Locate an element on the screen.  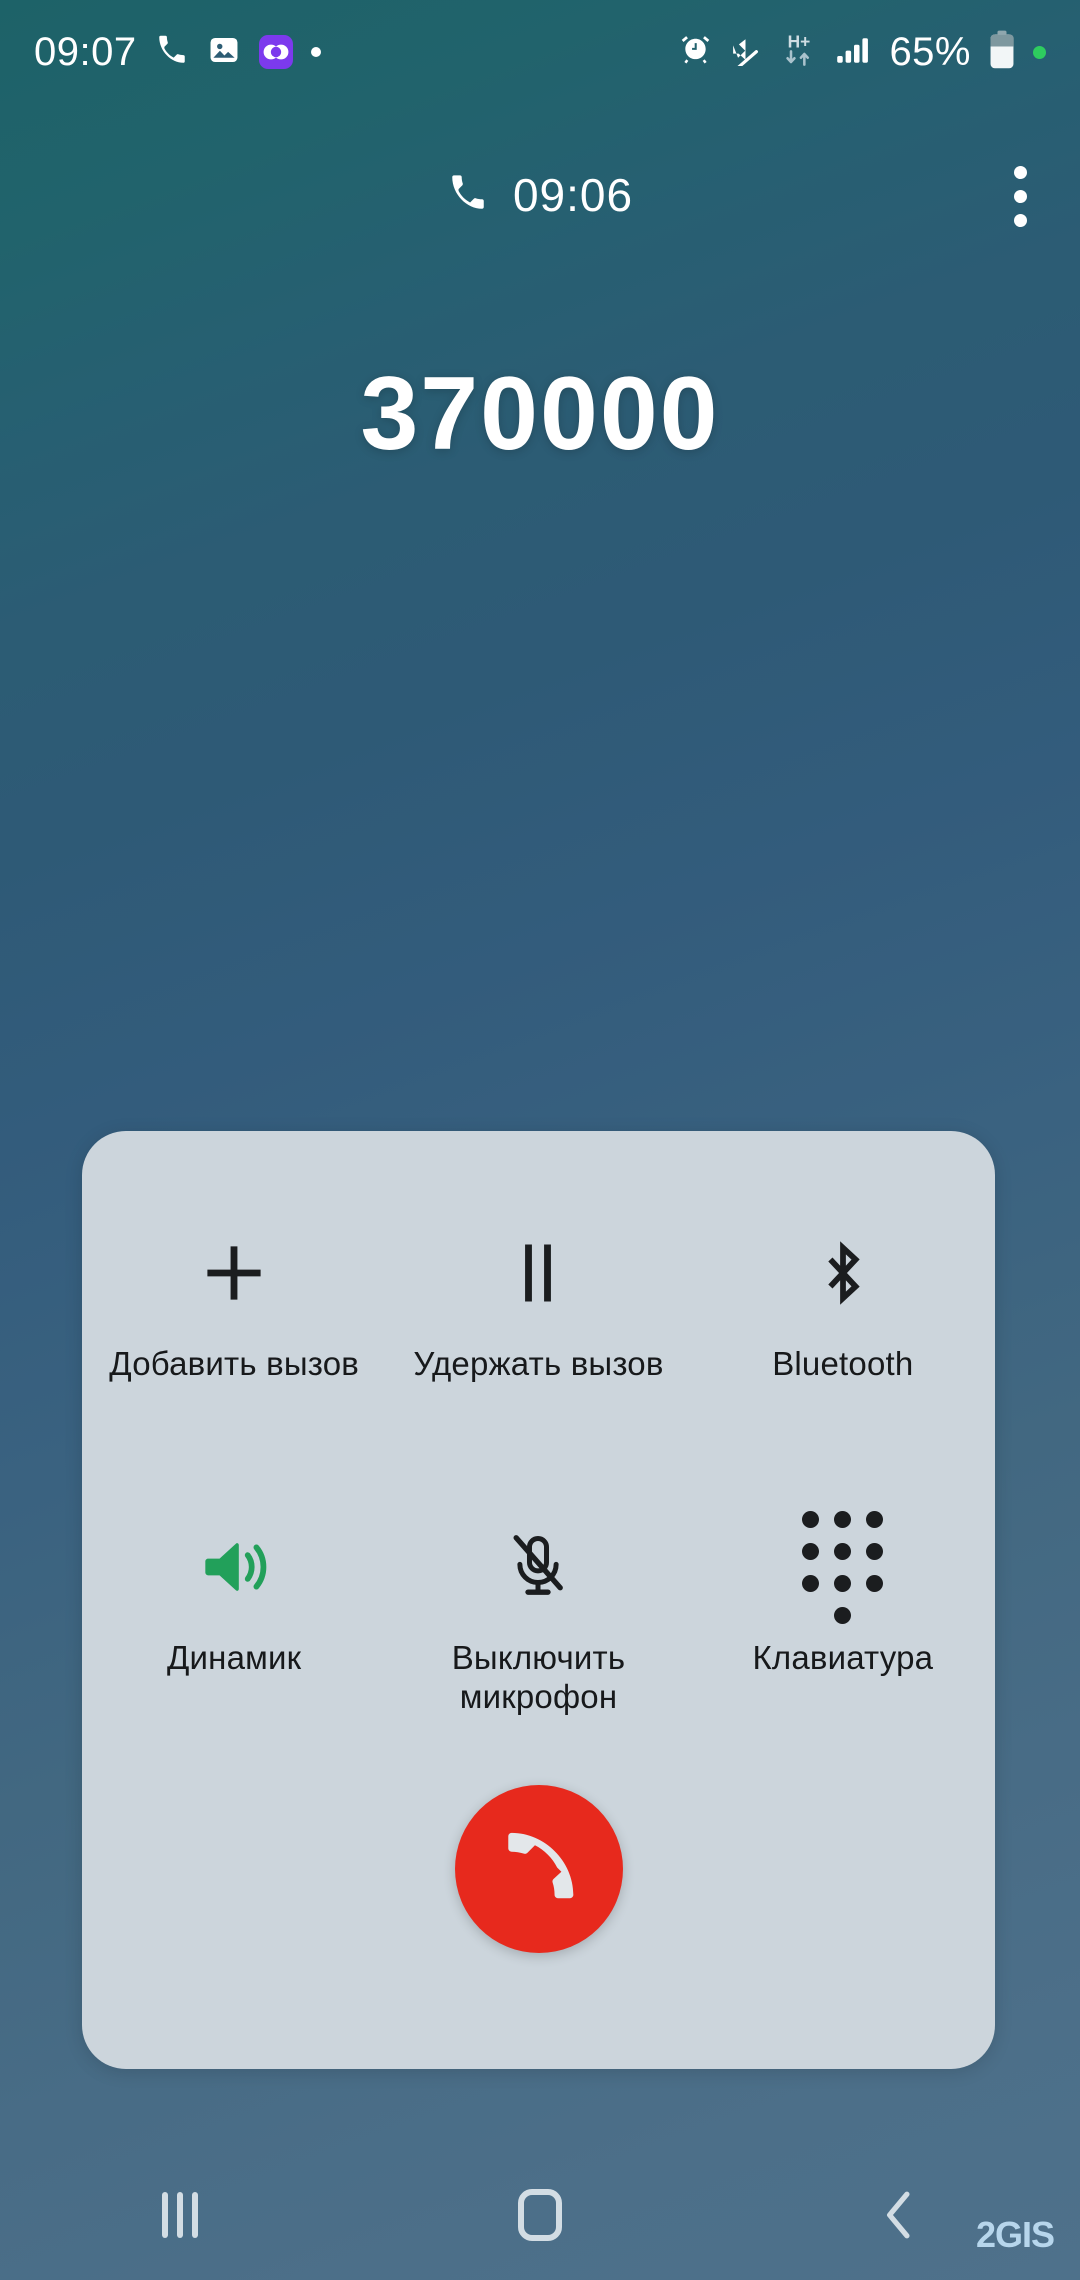
keypad-icon is located at coordinates (843, 1567).